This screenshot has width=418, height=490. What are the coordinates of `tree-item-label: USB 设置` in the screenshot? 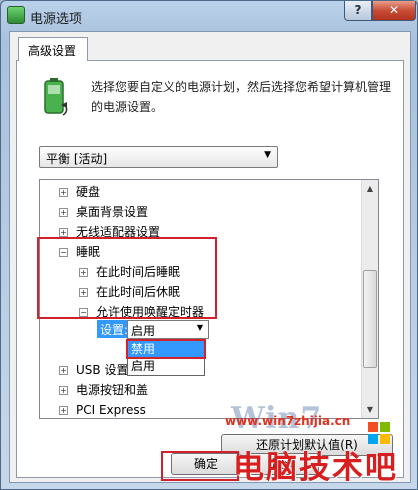 It's located at (102, 370).